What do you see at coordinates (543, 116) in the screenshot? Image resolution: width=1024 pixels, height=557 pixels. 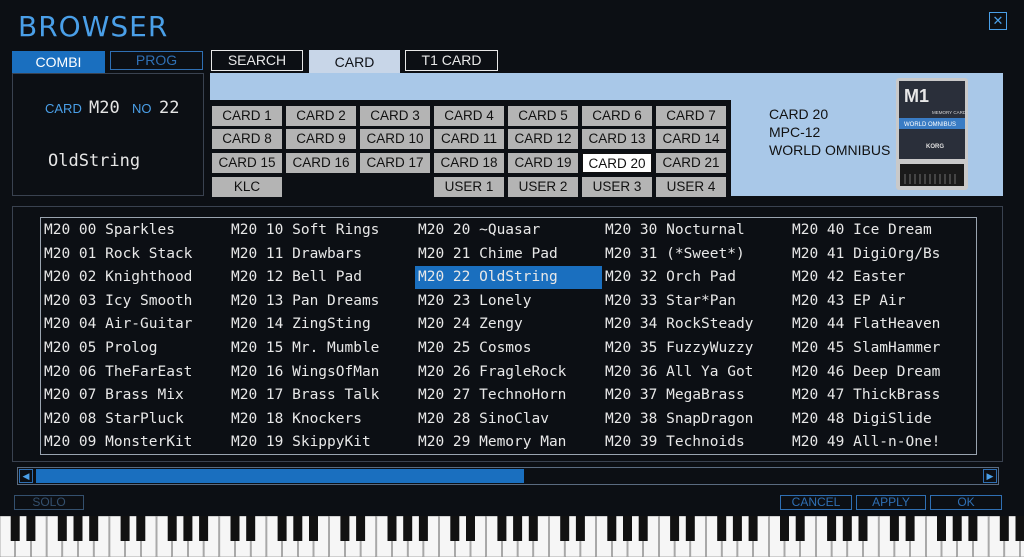 I see `card-button-card-5: CARD 5` at bounding box center [543, 116].